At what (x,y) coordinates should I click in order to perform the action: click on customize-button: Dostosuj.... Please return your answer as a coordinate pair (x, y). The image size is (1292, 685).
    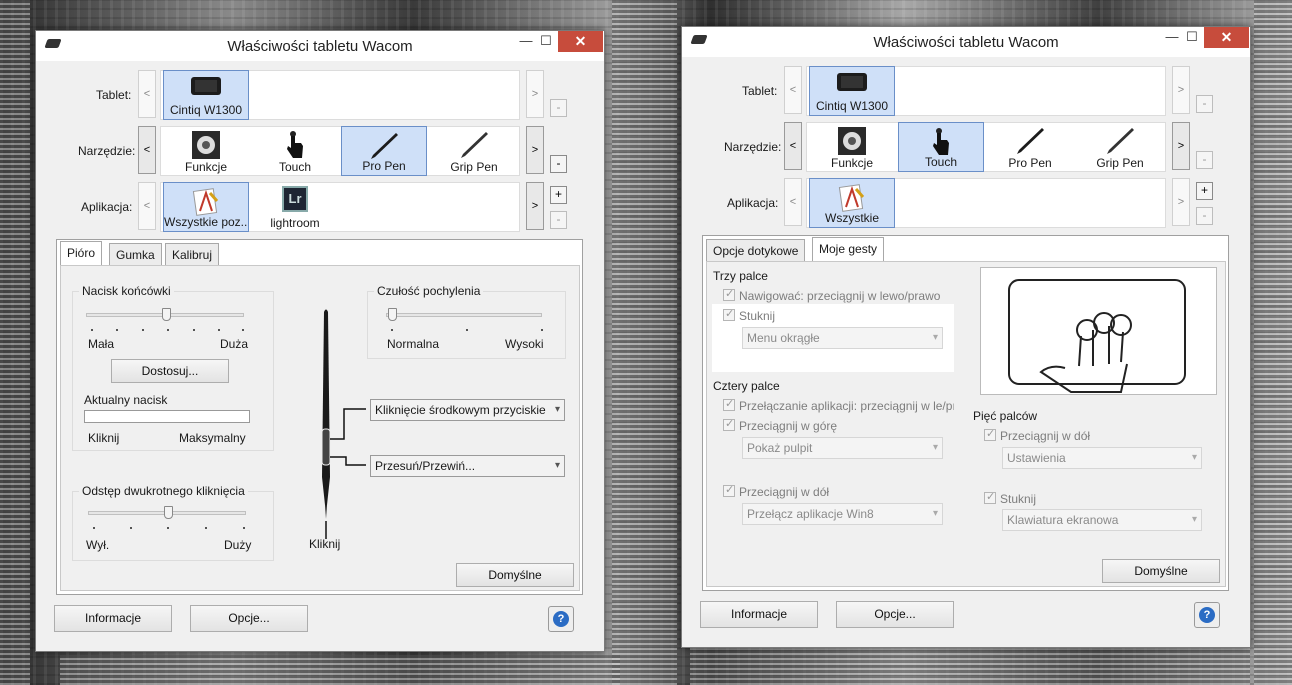
    Looking at the image, I should click on (170, 371).